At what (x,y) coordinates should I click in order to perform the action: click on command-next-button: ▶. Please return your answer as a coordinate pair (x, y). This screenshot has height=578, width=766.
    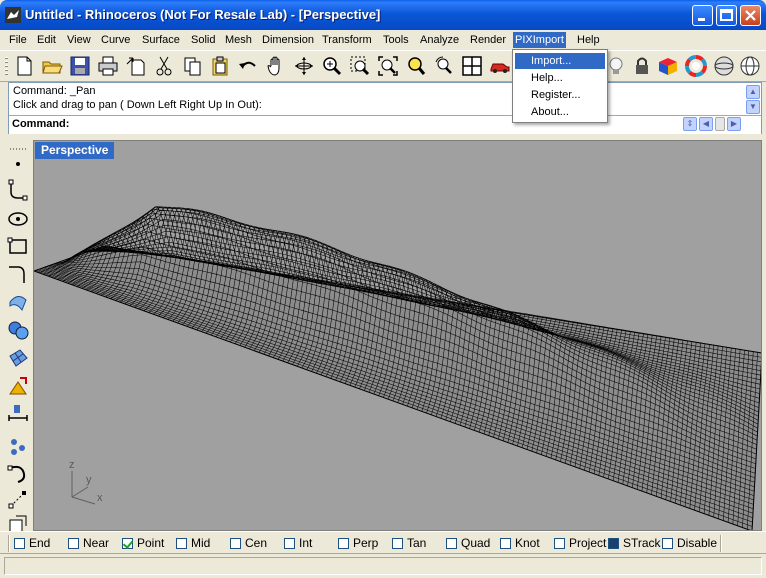
    Looking at the image, I should click on (734, 124).